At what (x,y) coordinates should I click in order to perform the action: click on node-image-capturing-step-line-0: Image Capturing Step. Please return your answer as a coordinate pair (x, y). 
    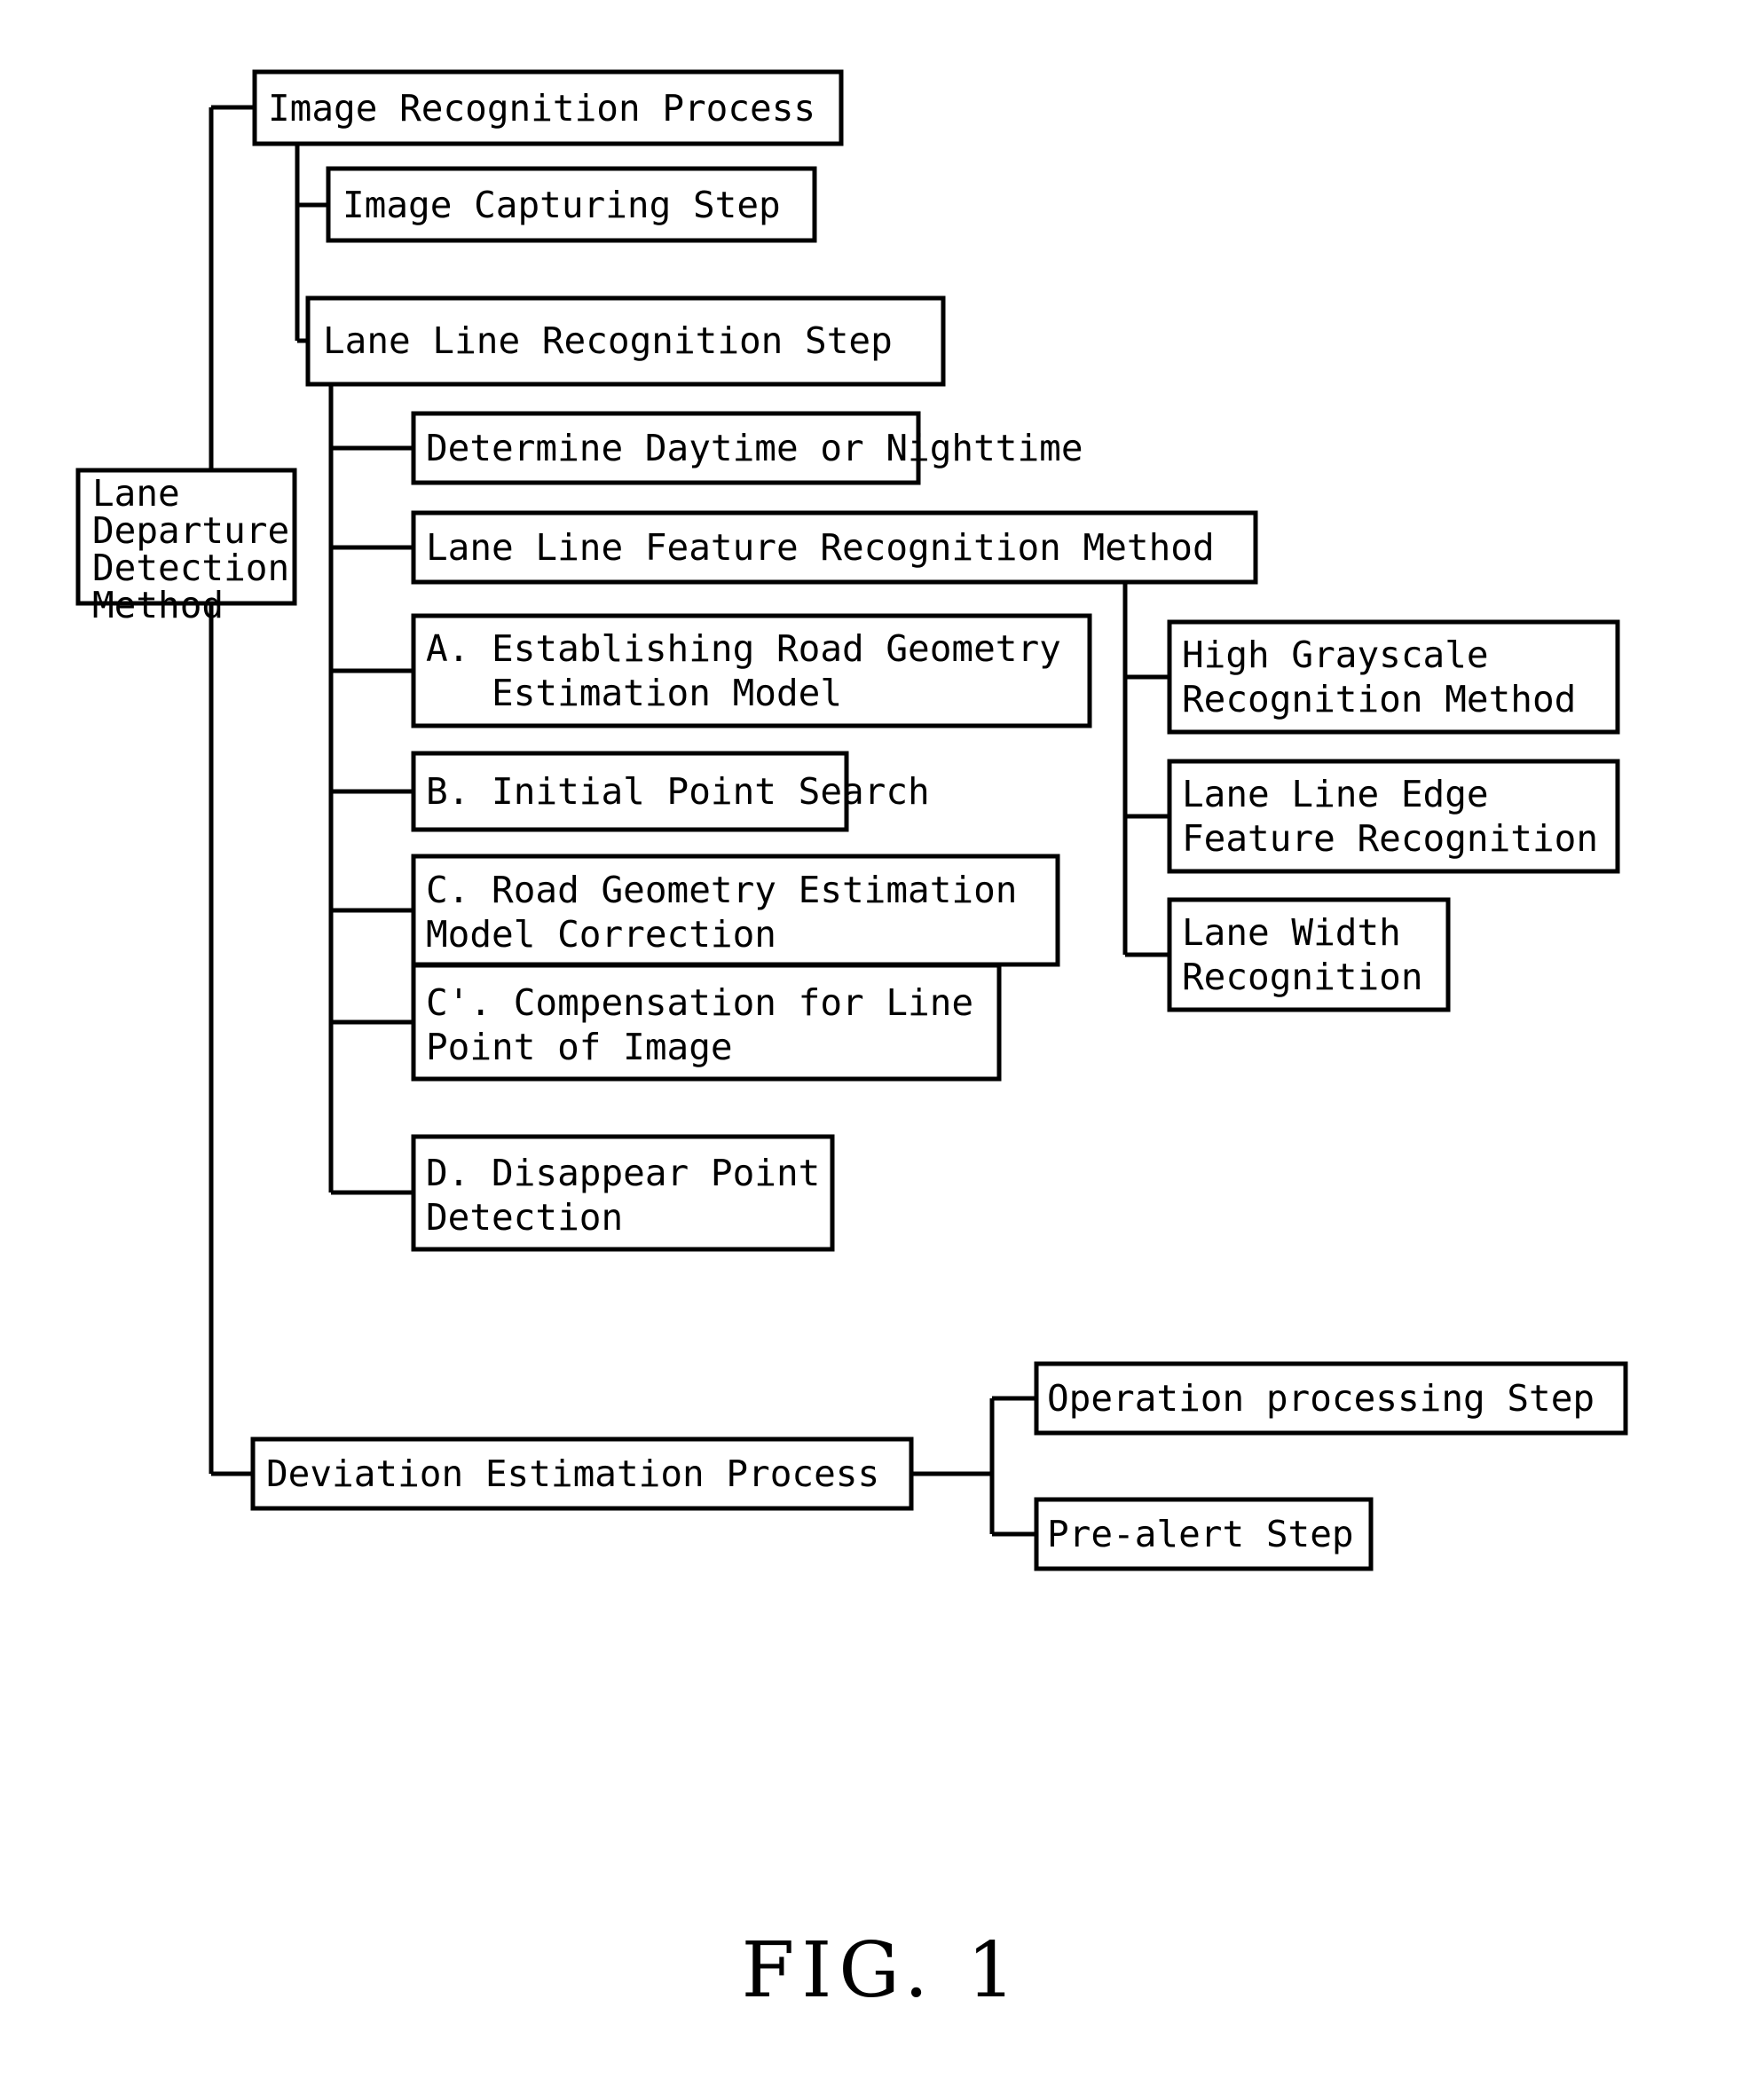
    Looking at the image, I should click on (562, 205).